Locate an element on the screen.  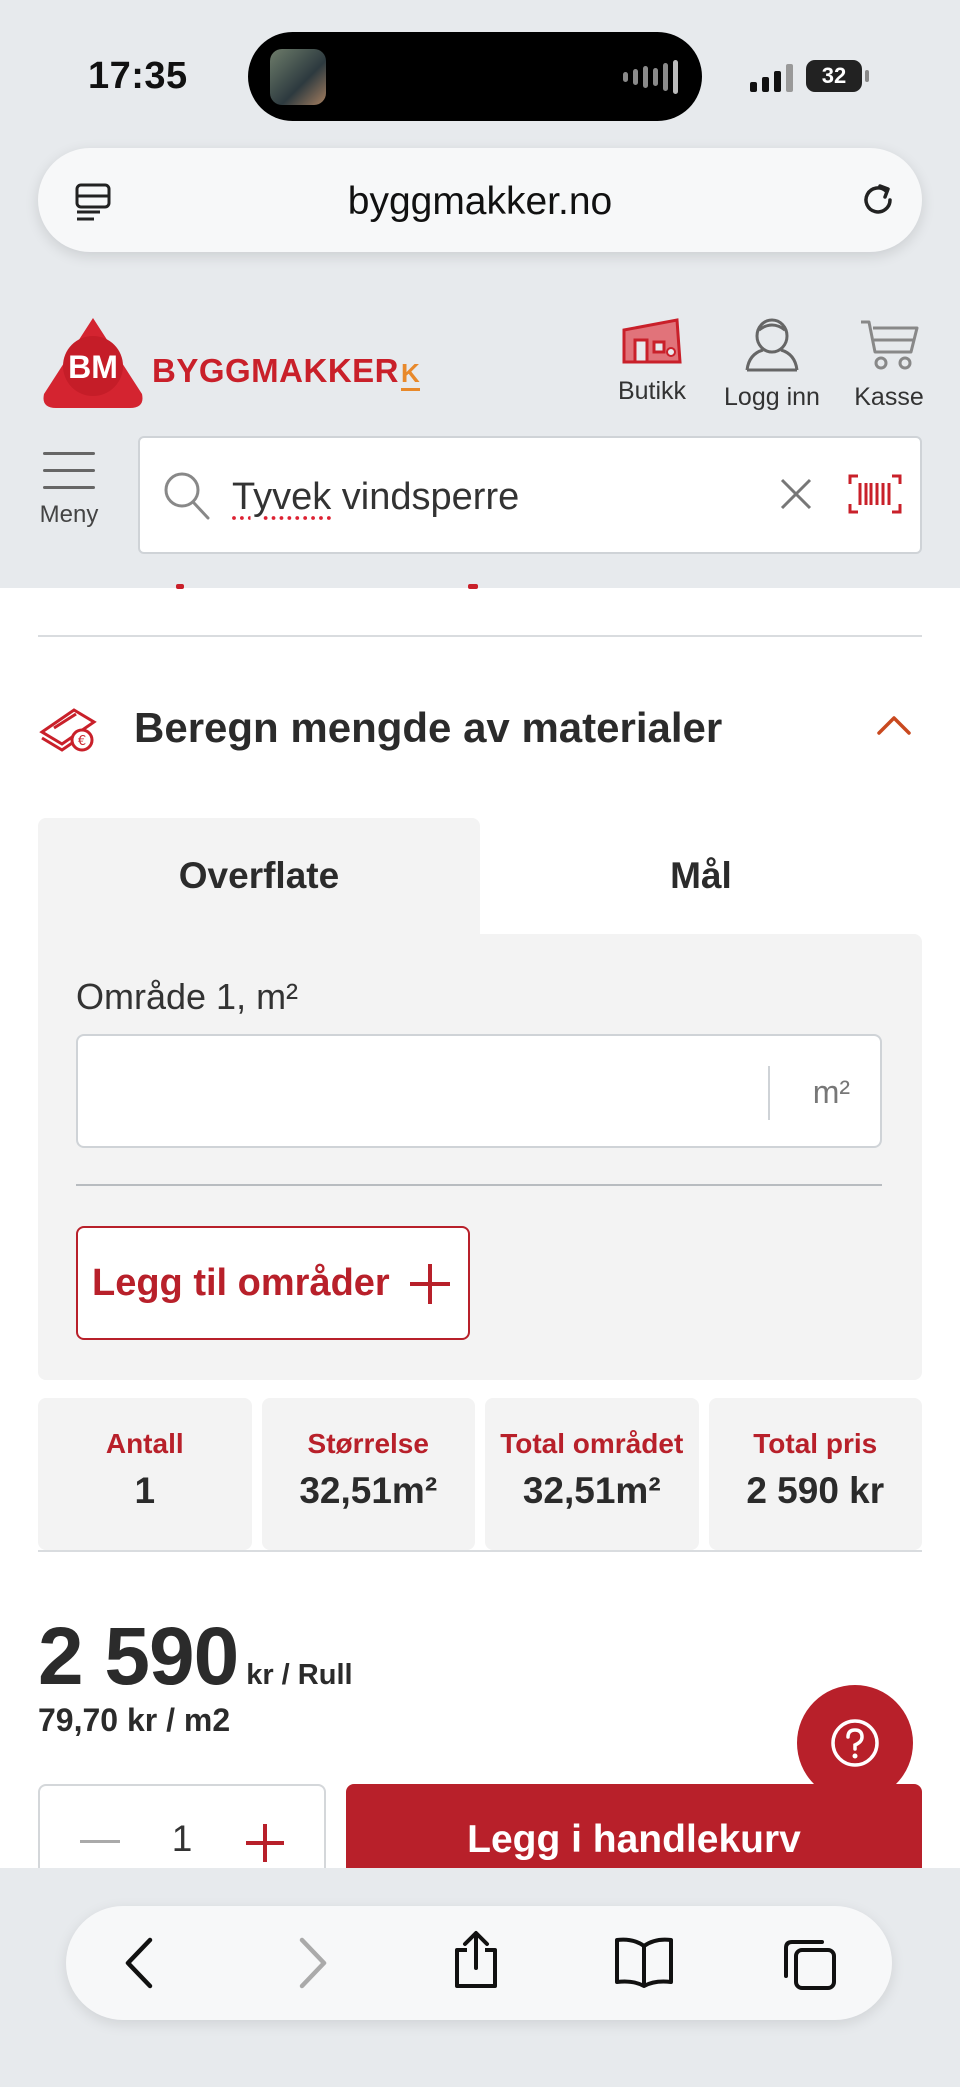
status-bar: 17:35 32 is located at coordinates (480, 70).